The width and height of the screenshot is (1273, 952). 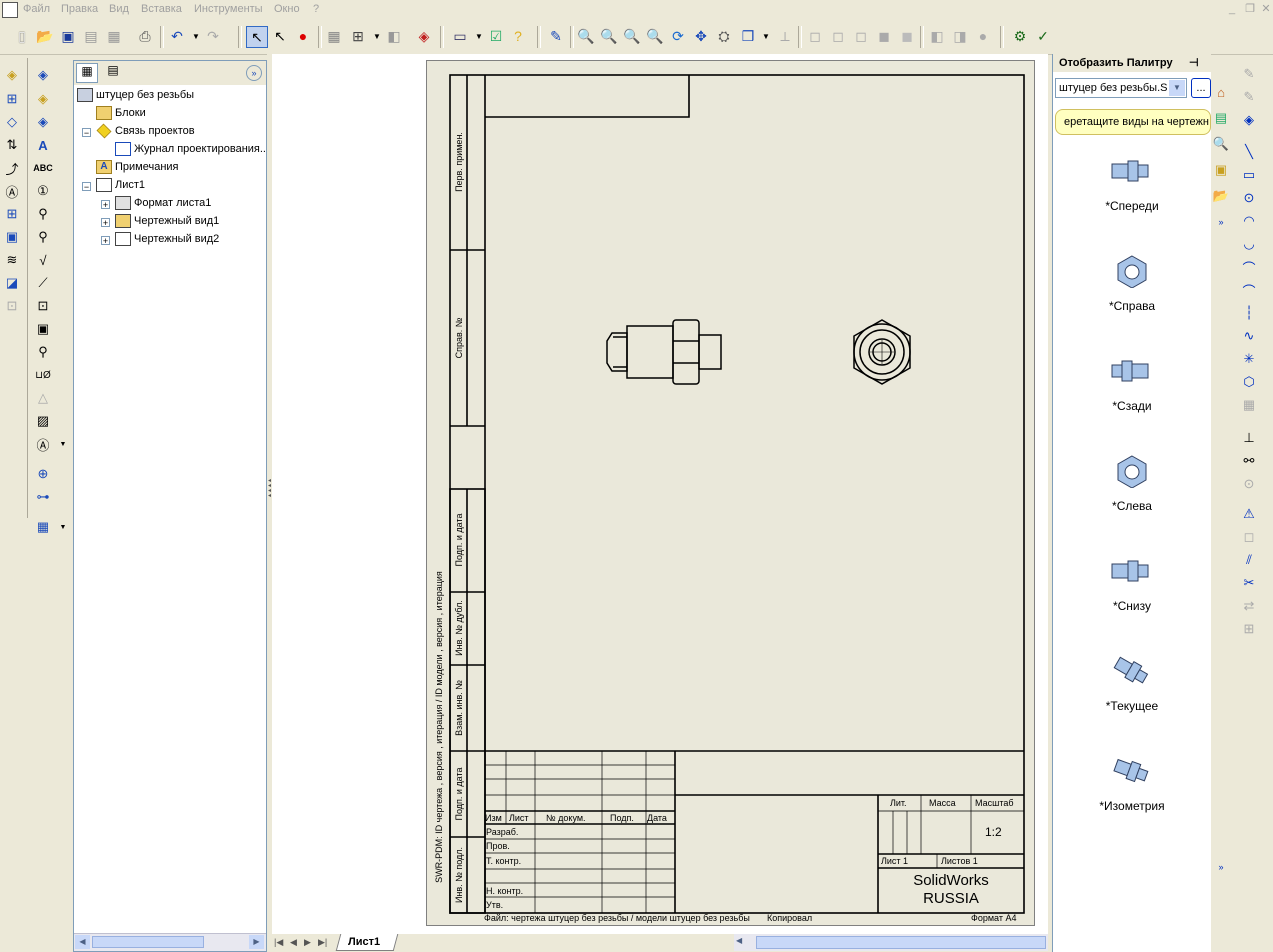 I want to click on zoom-to-fit-icon: 🔍, so click(x=586, y=36).